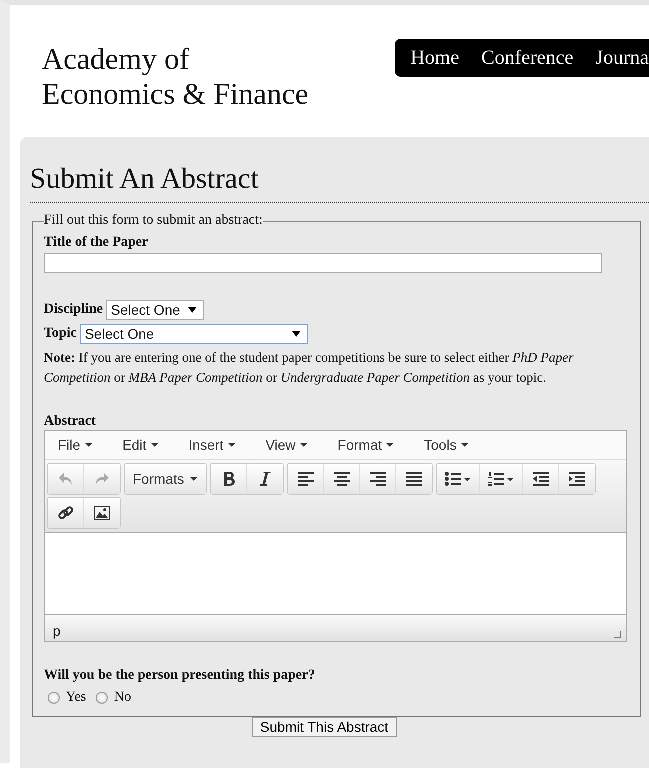 The image size is (649, 768). Describe the element at coordinates (116, 59) in the screenshot. I see `site-title: Academy of` at that location.